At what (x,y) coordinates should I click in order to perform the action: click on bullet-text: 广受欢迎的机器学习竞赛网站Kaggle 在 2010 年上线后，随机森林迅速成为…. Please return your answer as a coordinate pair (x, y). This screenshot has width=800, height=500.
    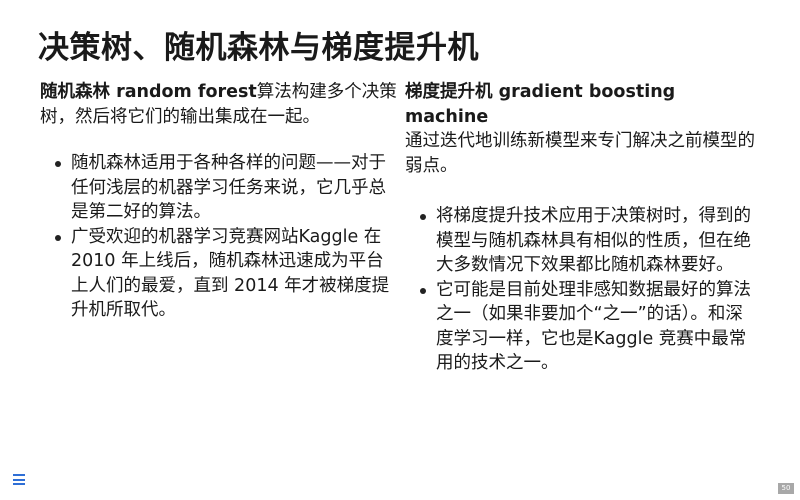
    Looking at the image, I should click on (230, 273).